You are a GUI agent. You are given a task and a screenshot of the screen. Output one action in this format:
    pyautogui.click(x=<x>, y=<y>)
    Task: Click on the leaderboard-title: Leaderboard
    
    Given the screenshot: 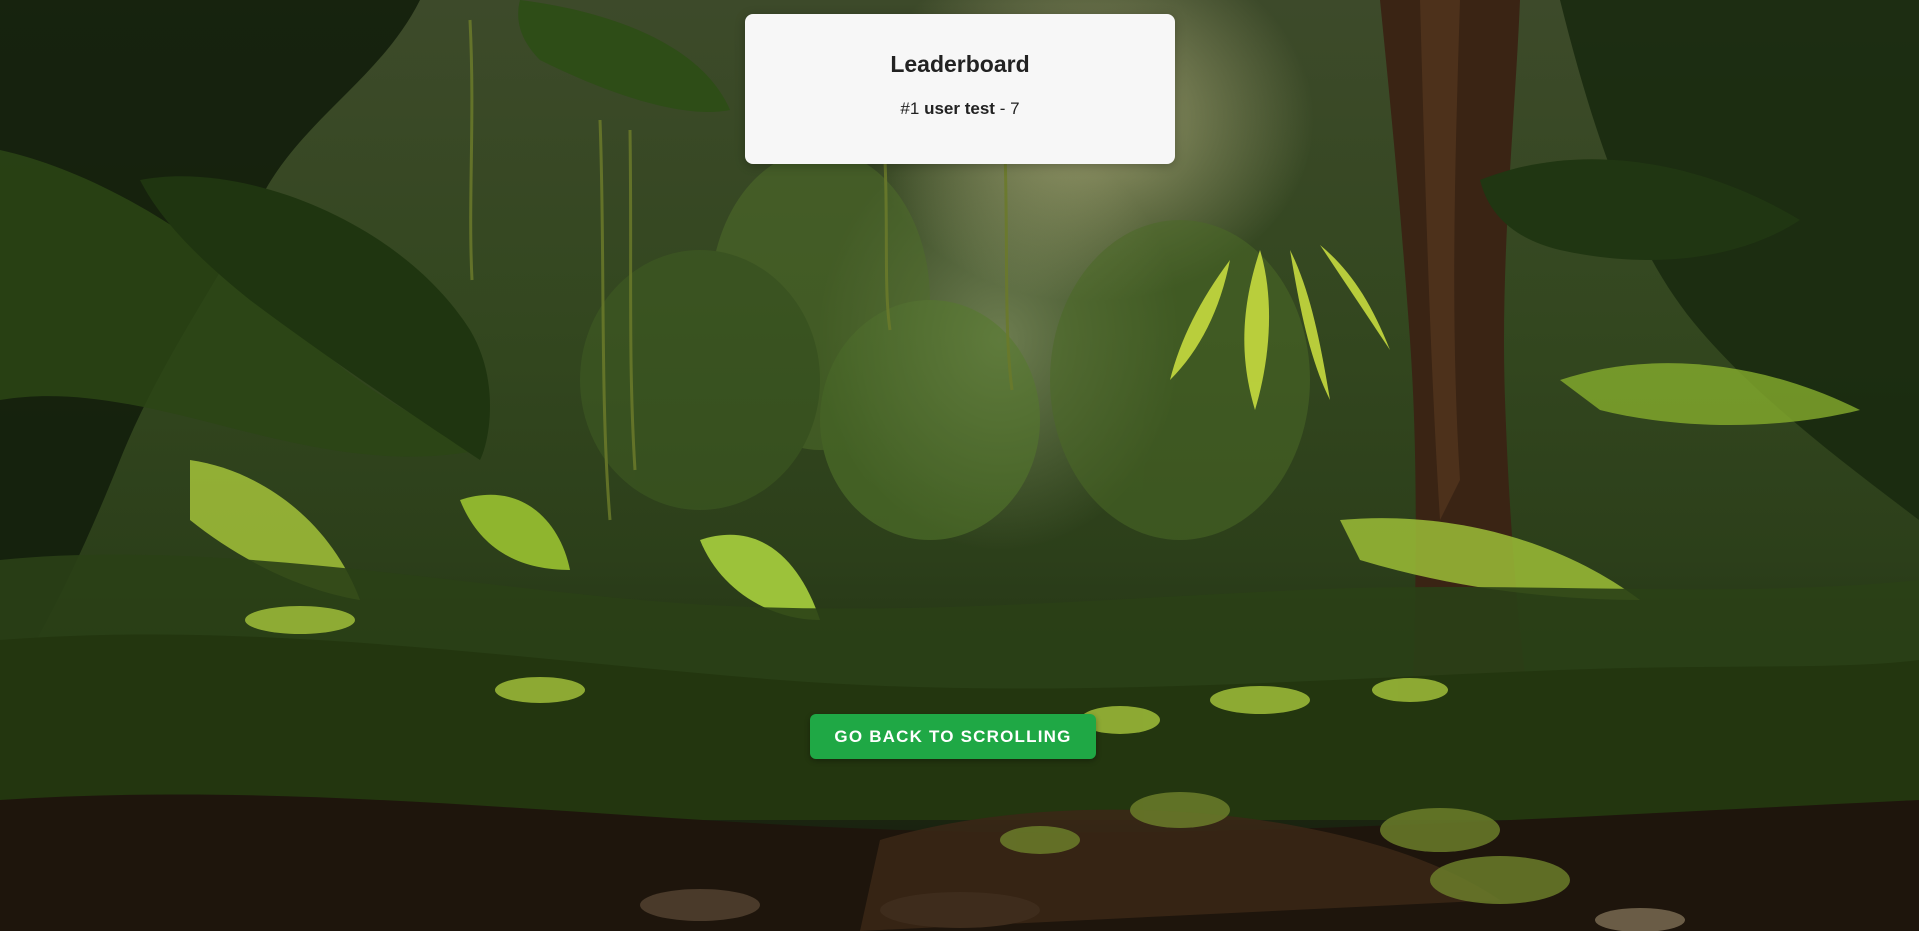 What is the action you would take?
    pyautogui.click(x=960, y=64)
    